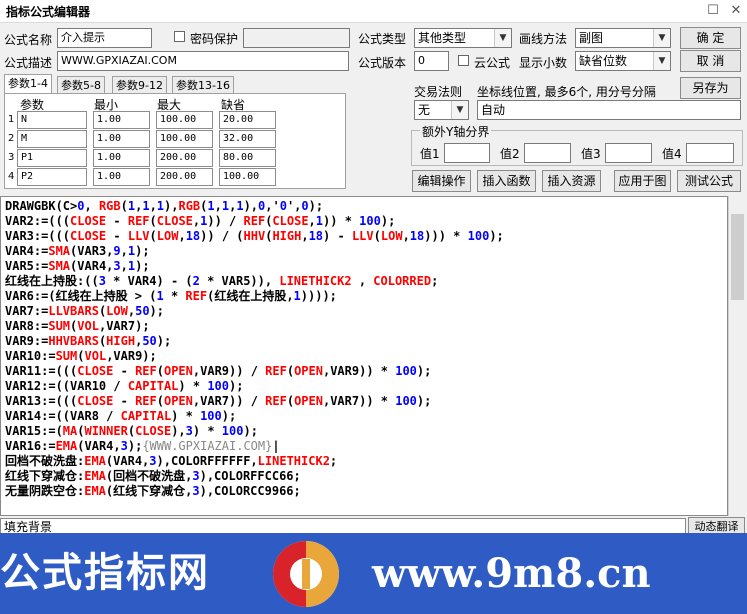 Image resolution: width=747 pixels, height=614 pixels. What do you see at coordinates (45, 461) in the screenshot?
I see `code-token: 回档不破洗盘:` at bounding box center [45, 461].